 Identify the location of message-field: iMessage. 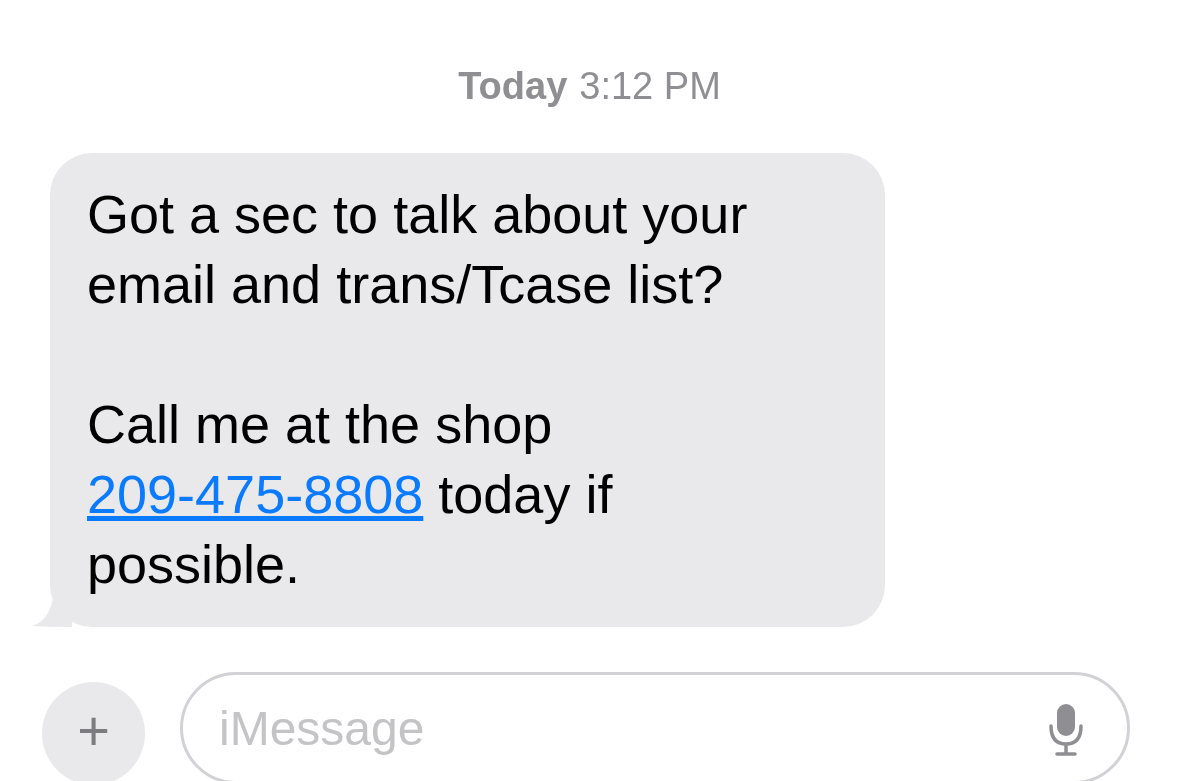
(655, 726).